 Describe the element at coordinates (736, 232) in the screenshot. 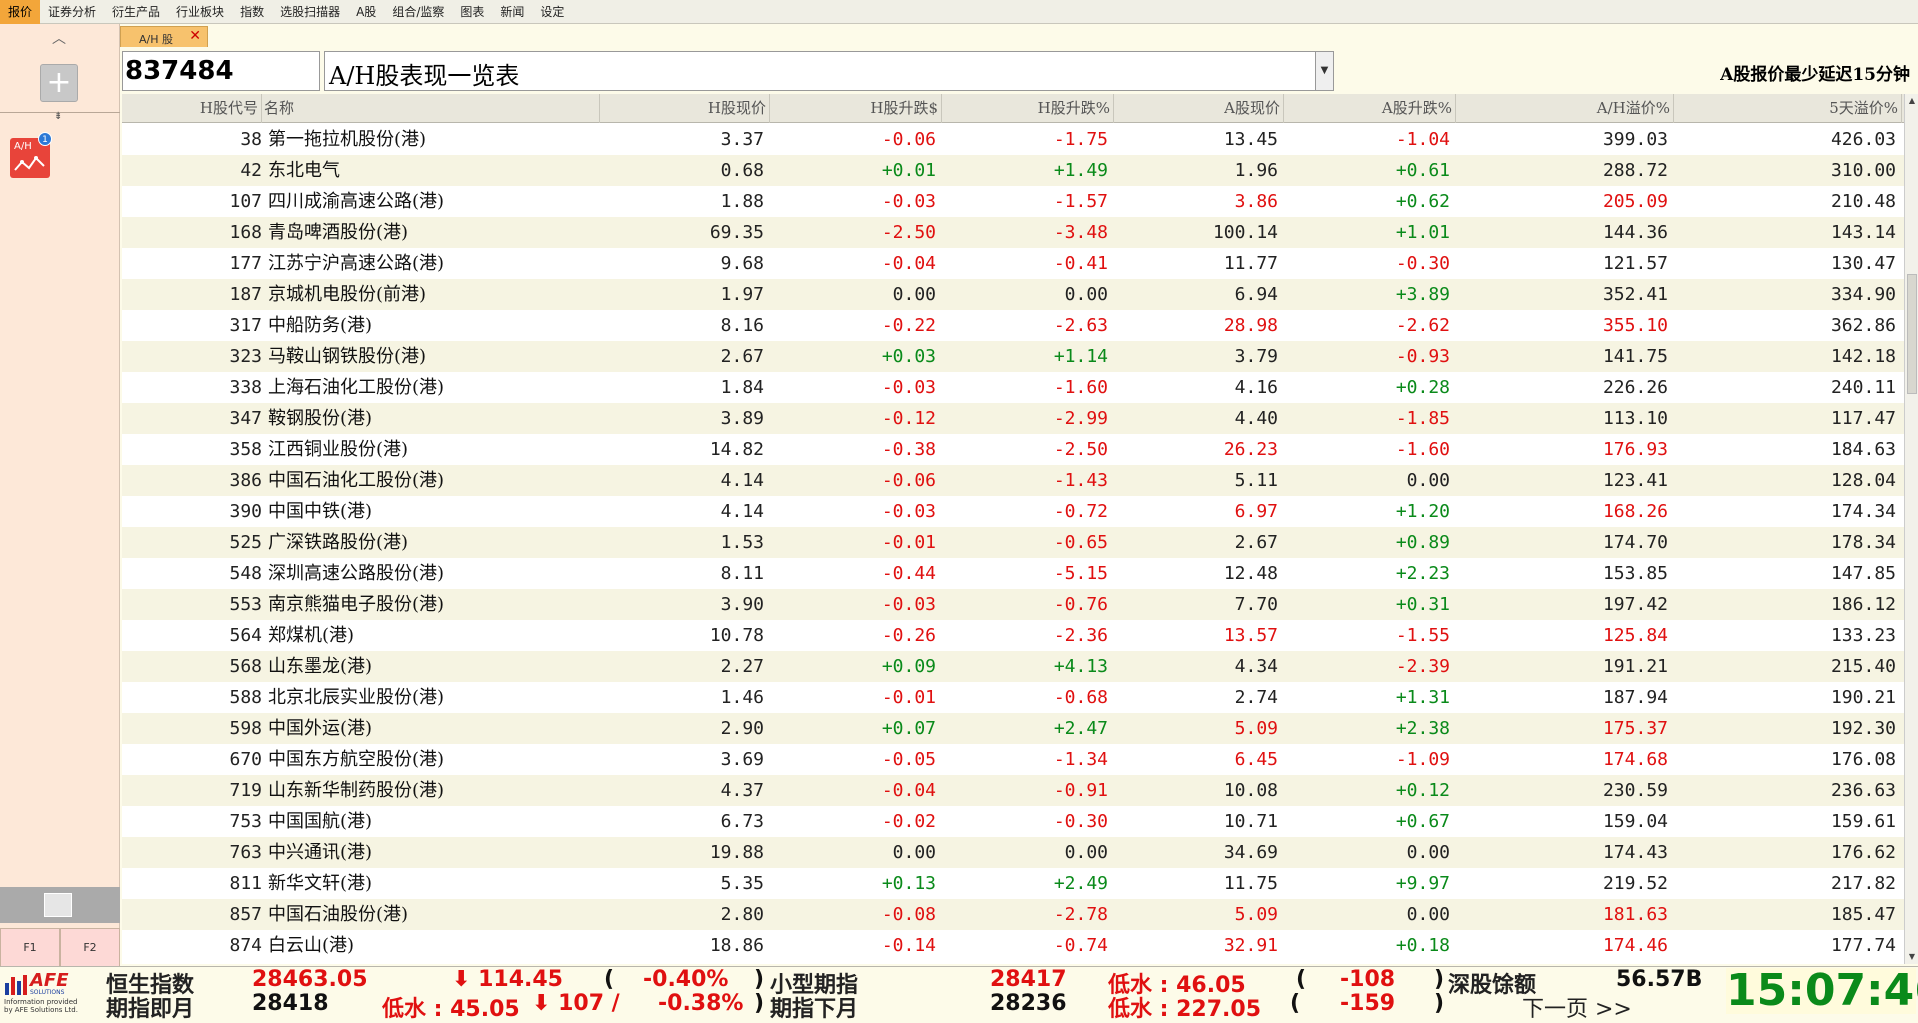

I see `cell-h-price: 69.35` at that location.